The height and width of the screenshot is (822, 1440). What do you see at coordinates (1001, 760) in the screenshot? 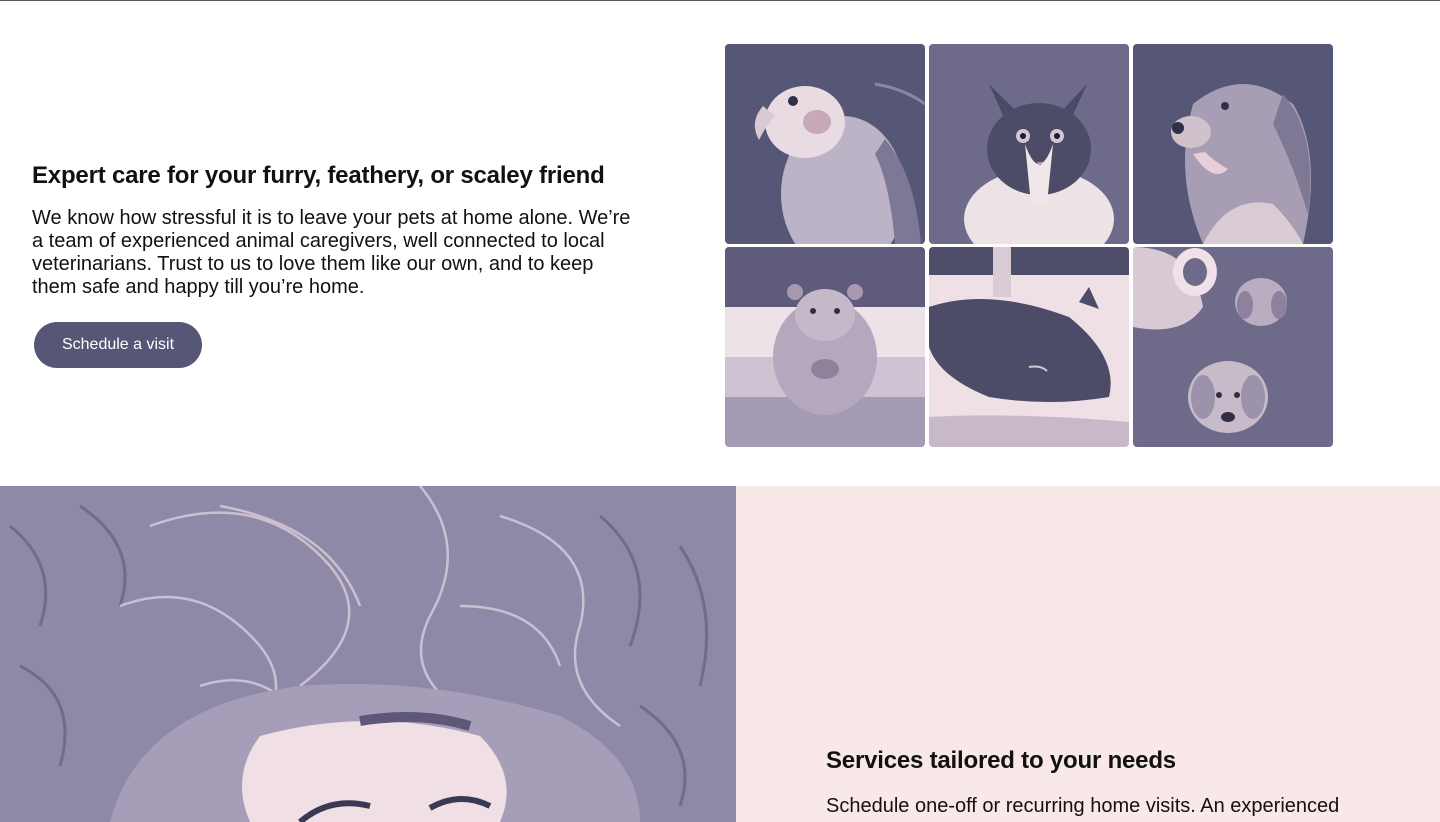
I see `services-title: Services tailored to your needs` at bounding box center [1001, 760].